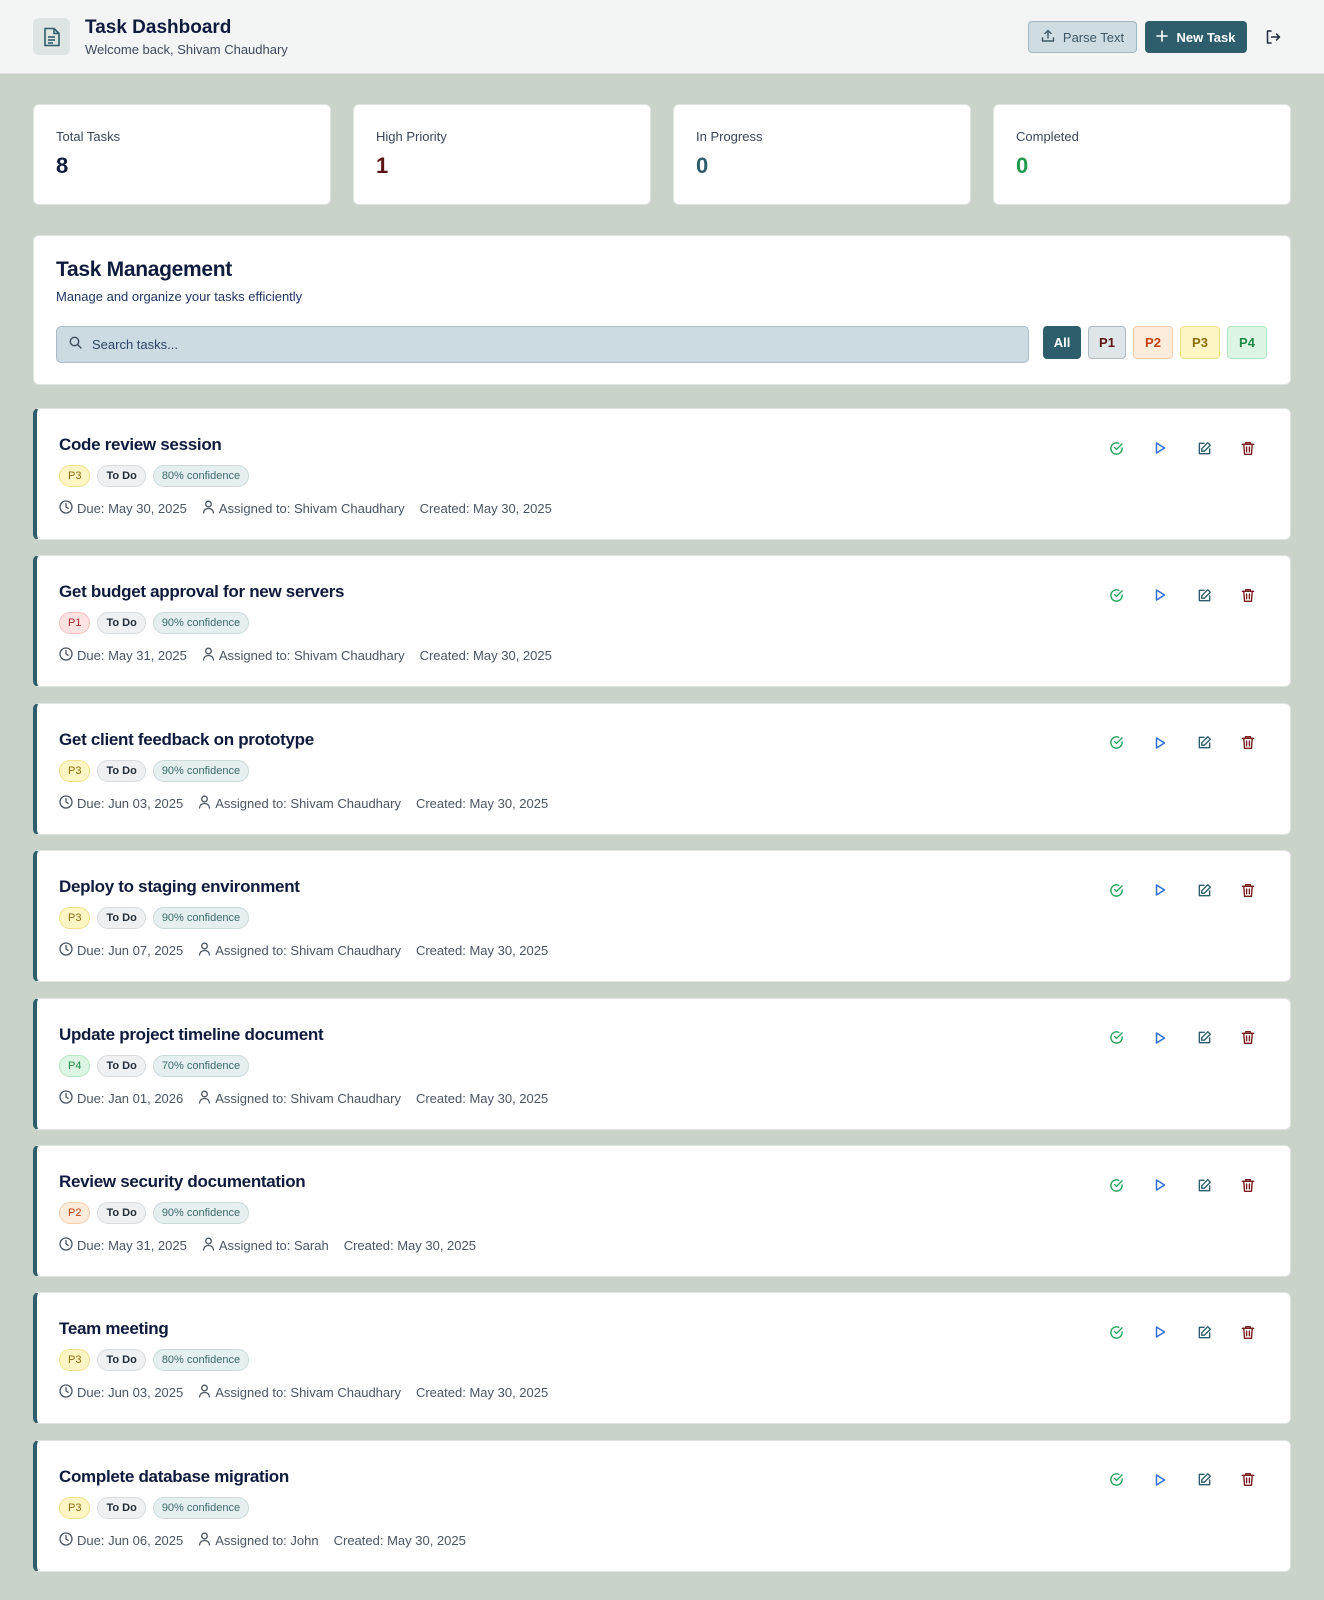  Describe the element at coordinates (265, 1245) in the screenshot. I see `assignee: Assigned to: Sarah` at that location.